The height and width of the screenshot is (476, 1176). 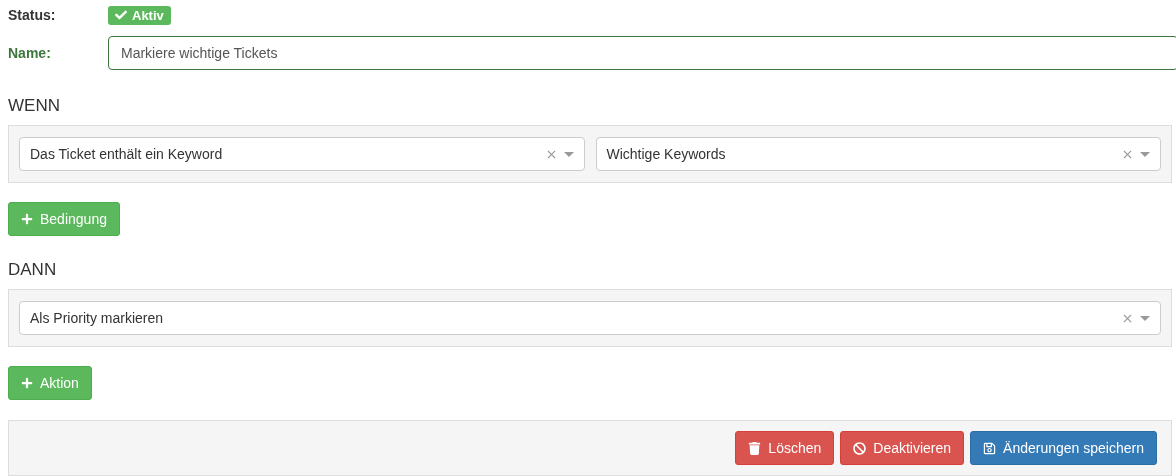 I want to click on select-field: Als Priority markieren, so click(x=590, y=318).